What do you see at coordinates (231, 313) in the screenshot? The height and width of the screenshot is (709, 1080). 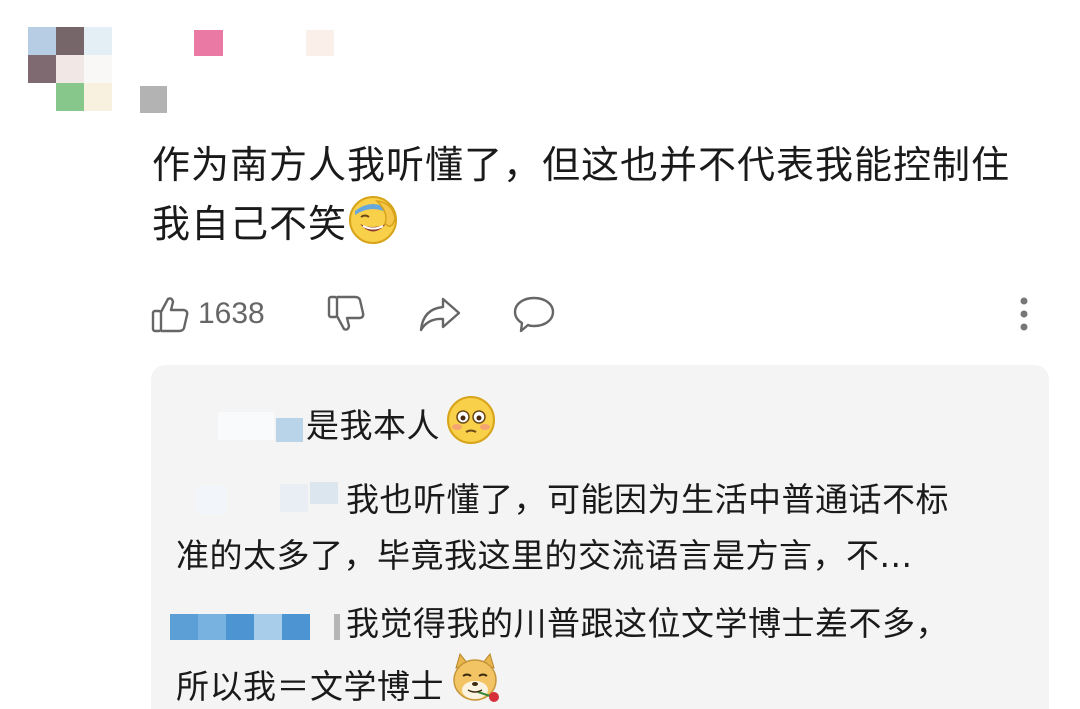 I see `like-count: 1638` at bounding box center [231, 313].